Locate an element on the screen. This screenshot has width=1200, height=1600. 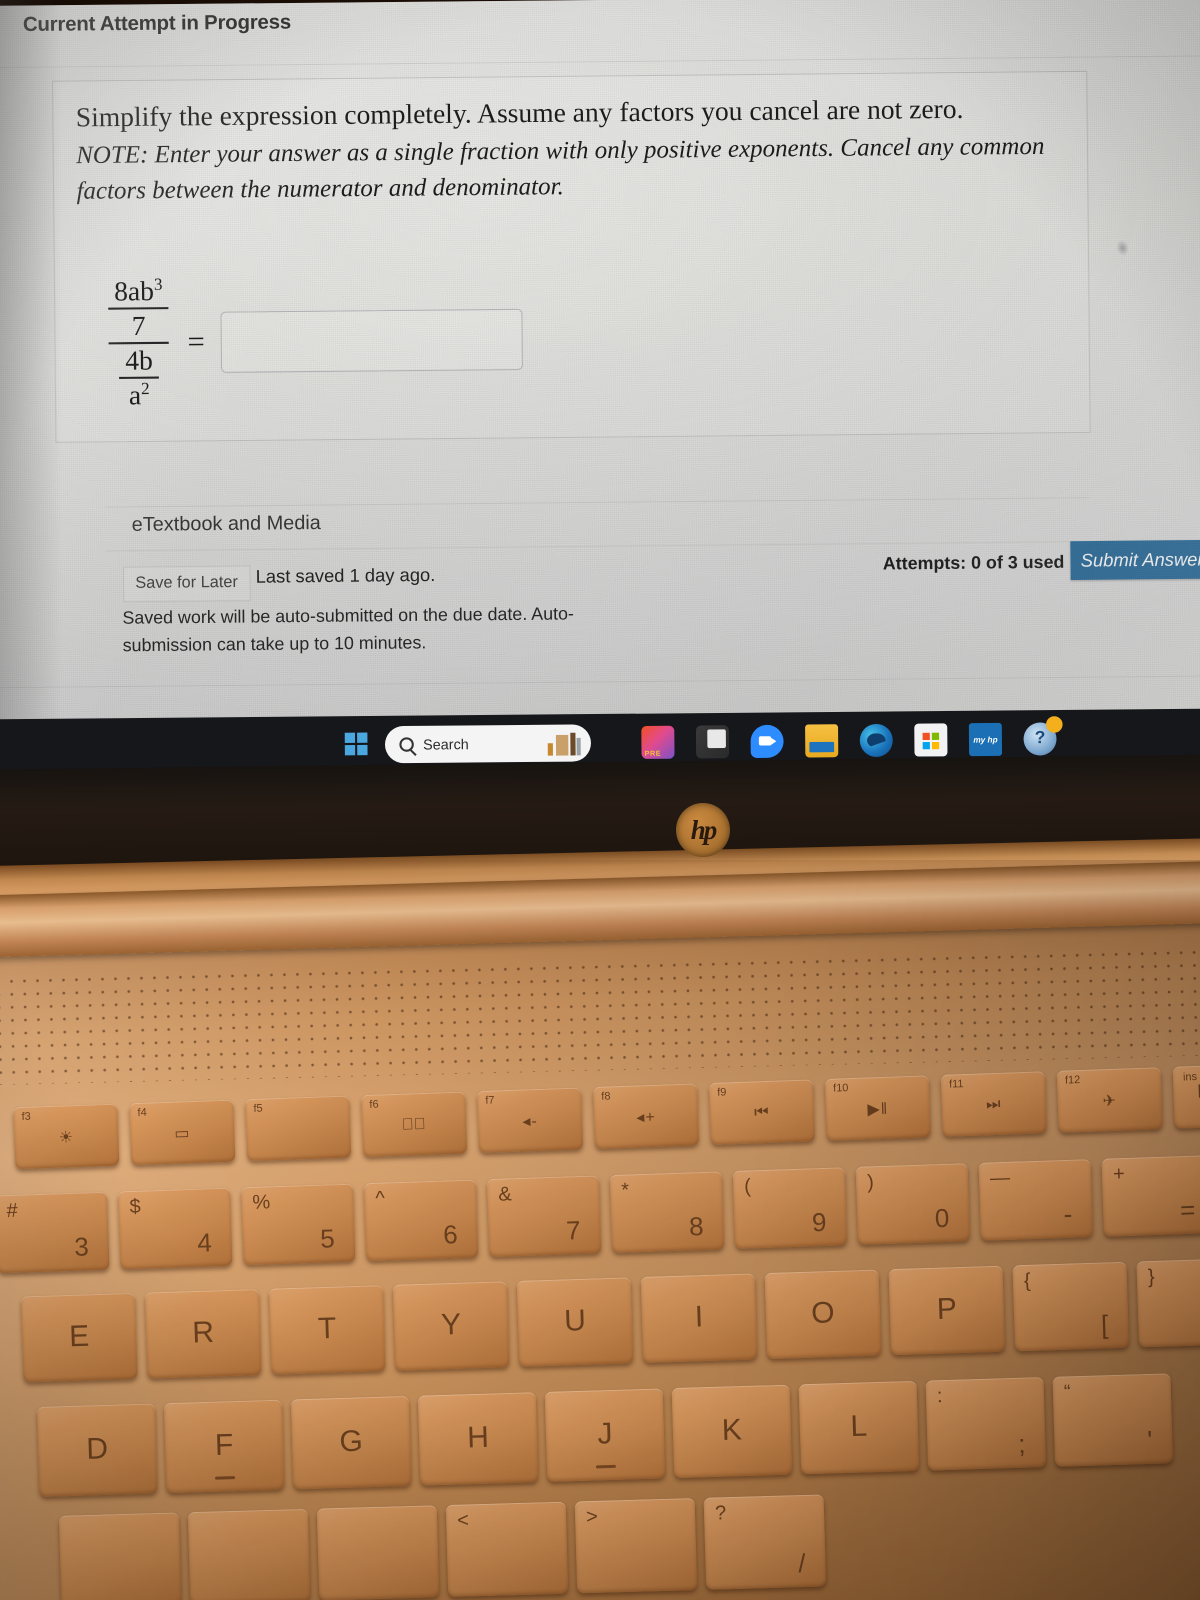
outer-denominator-denominator: a2 is located at coordinates (139, 394).